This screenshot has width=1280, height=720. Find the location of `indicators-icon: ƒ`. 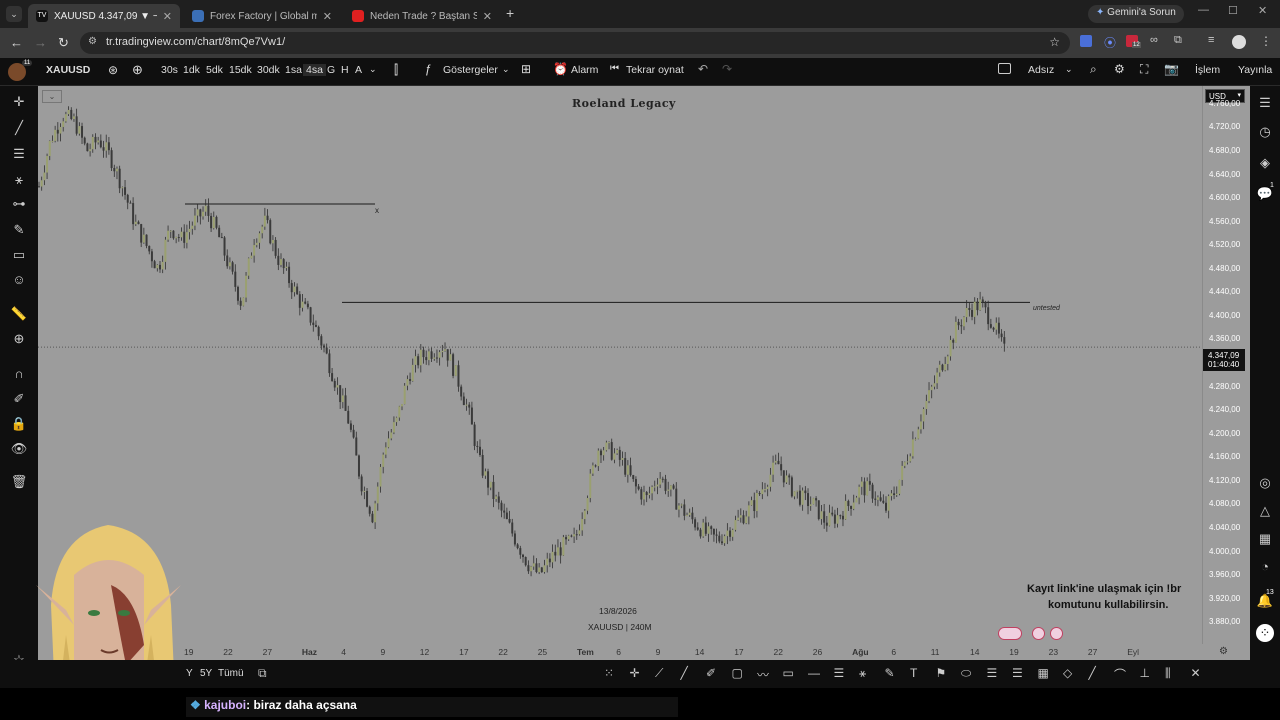

indicators-icon: ƒ is located at coordinates (428, 69).